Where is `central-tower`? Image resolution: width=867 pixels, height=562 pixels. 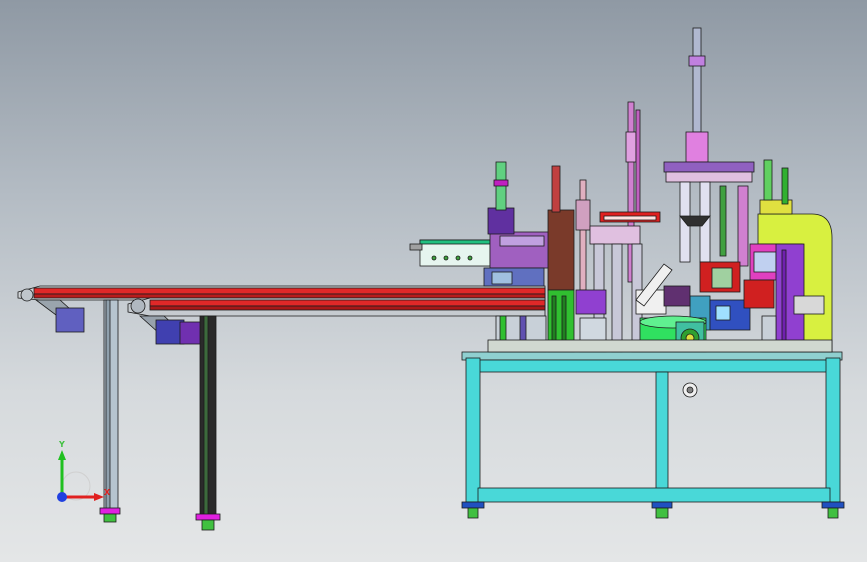
central-tower is located at coordinates (709, 179).